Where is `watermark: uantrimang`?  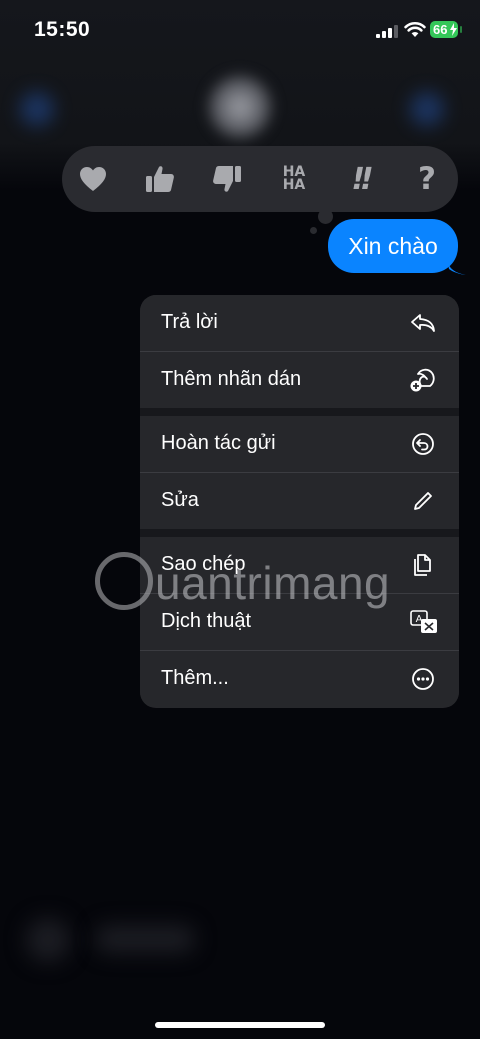
watermark: uantrimang is located at coordinates (245, 586).